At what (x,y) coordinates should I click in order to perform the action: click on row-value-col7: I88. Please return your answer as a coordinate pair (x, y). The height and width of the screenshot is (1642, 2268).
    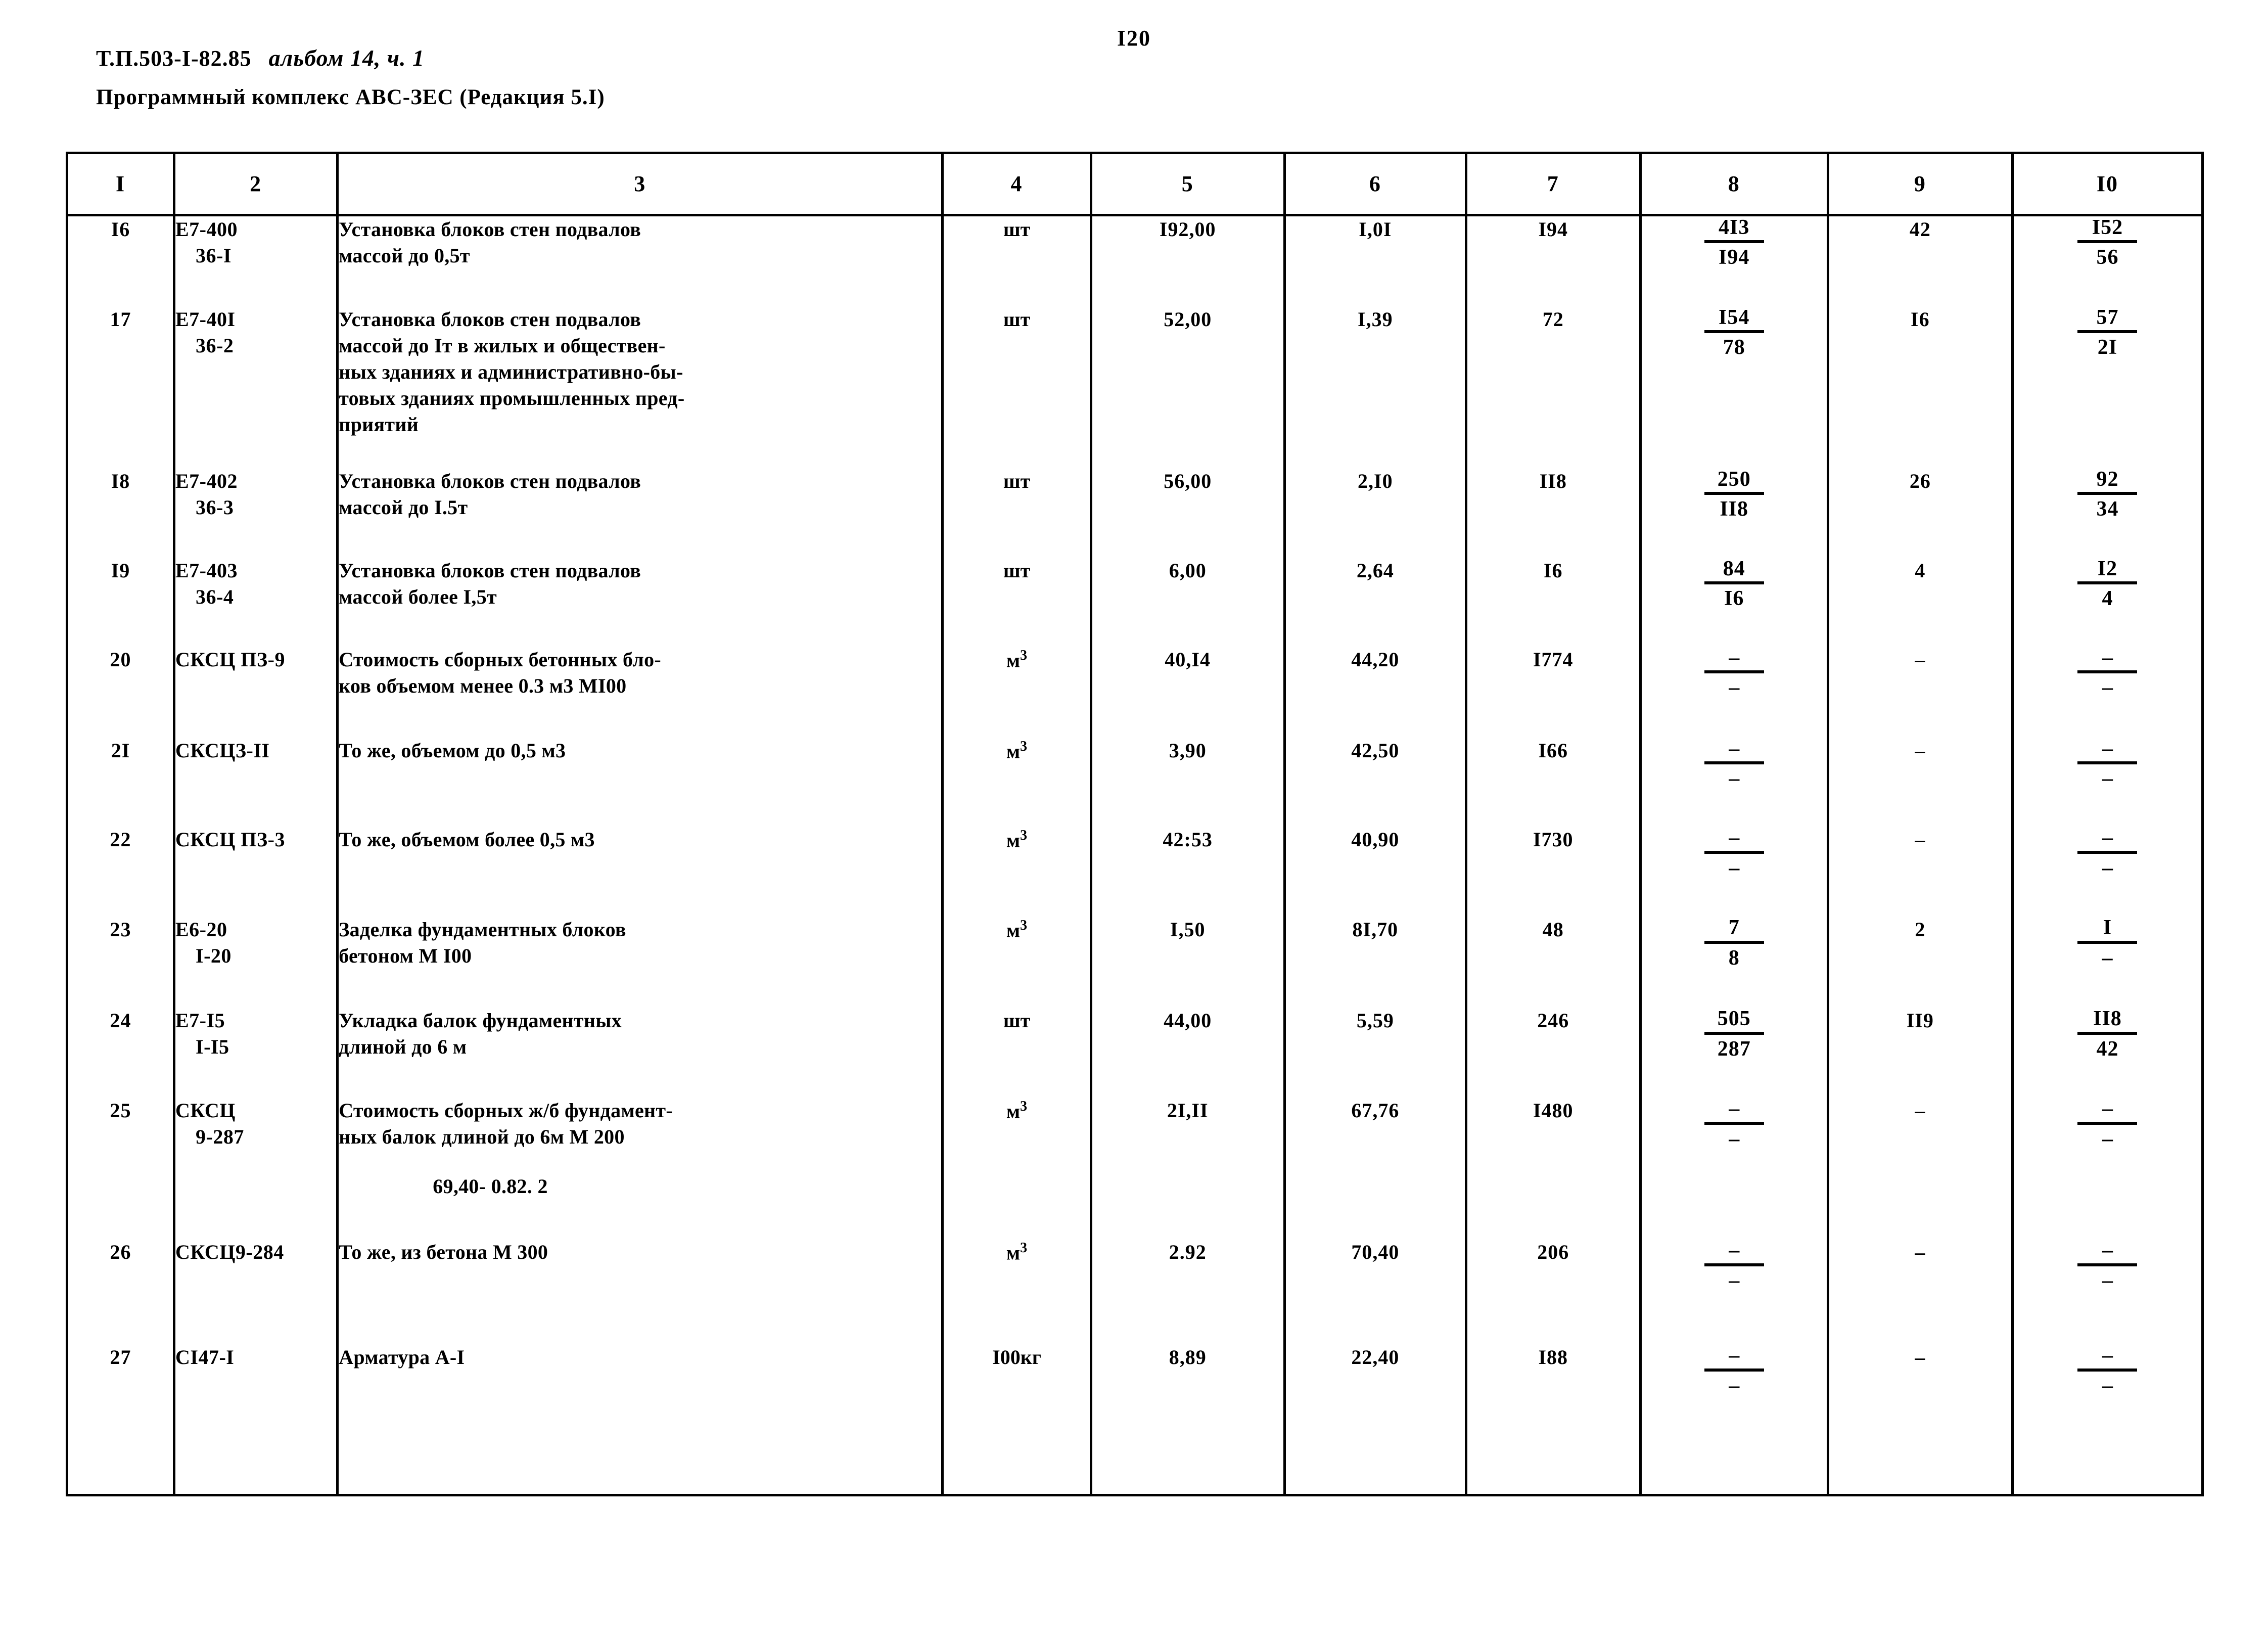
    Looking at the image, I should click on (1553, 1397).